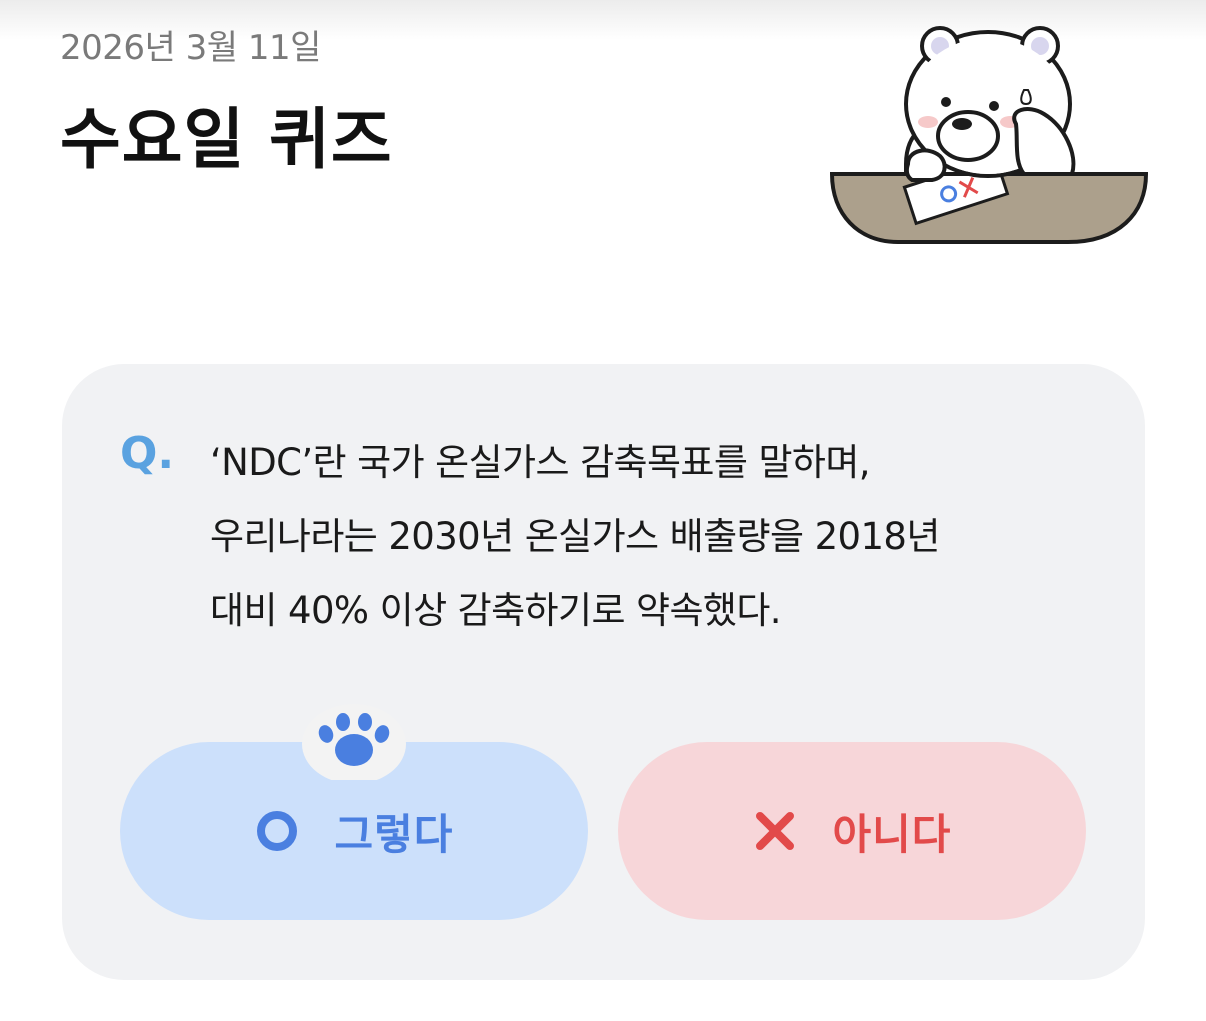 The width and height of the screenshot is (1206, 1021). What do you see at coordinates (394, 834) in the screenshot?
I see `answer-yes-label: 그렇다` at bounding box center [394, 834].